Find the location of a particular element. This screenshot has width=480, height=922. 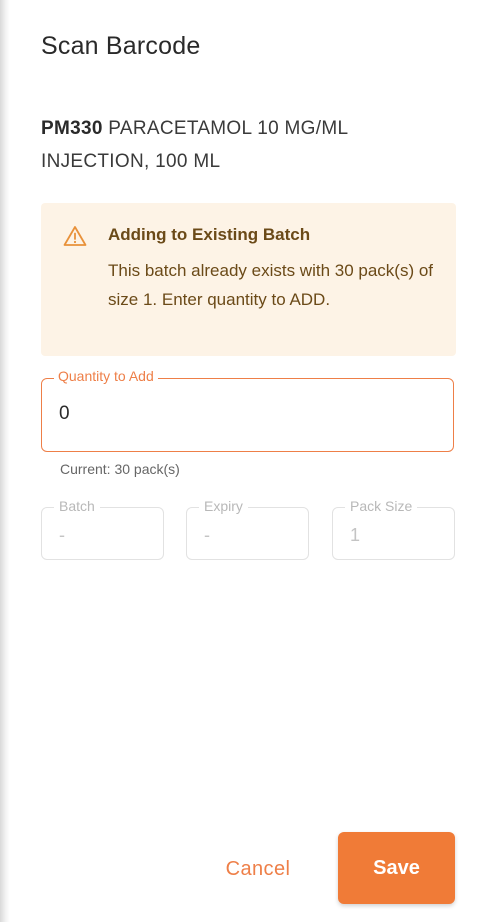

batch-field-label: Batch is located at coordinates (77, 506).